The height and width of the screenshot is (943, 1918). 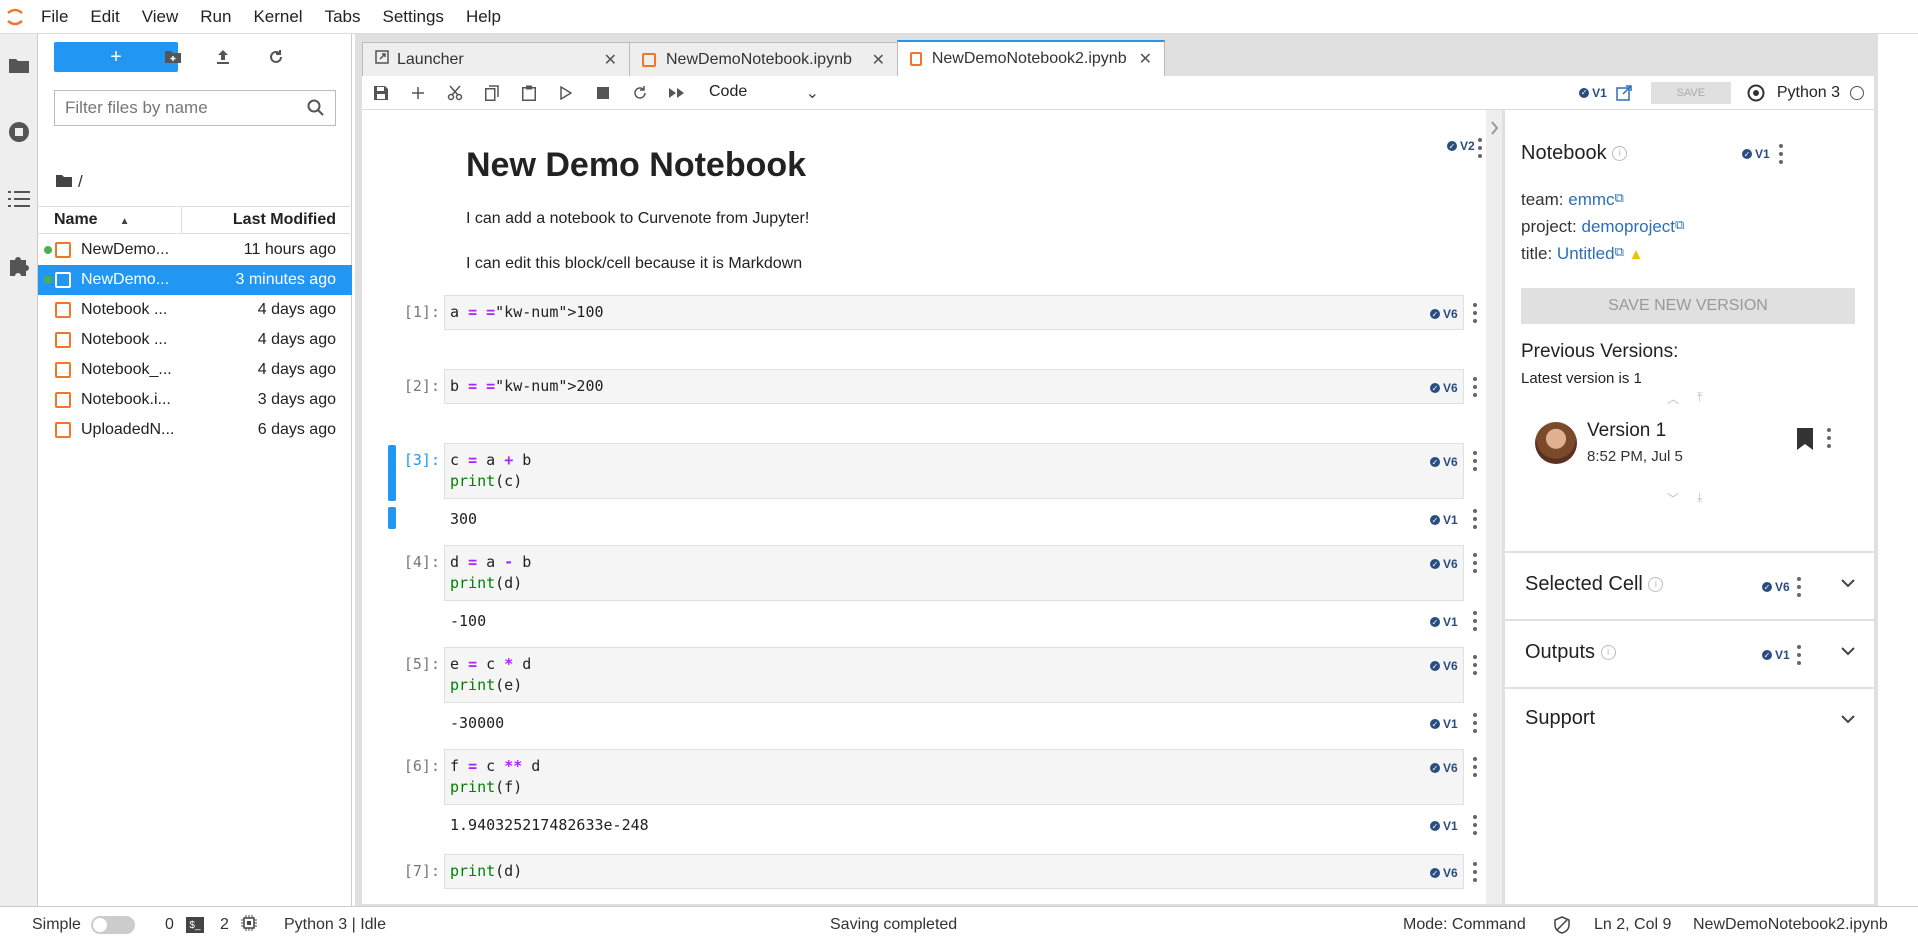 I want to click on file-row: NewDemo... 11 hours ago, so click(x=195, y=250).